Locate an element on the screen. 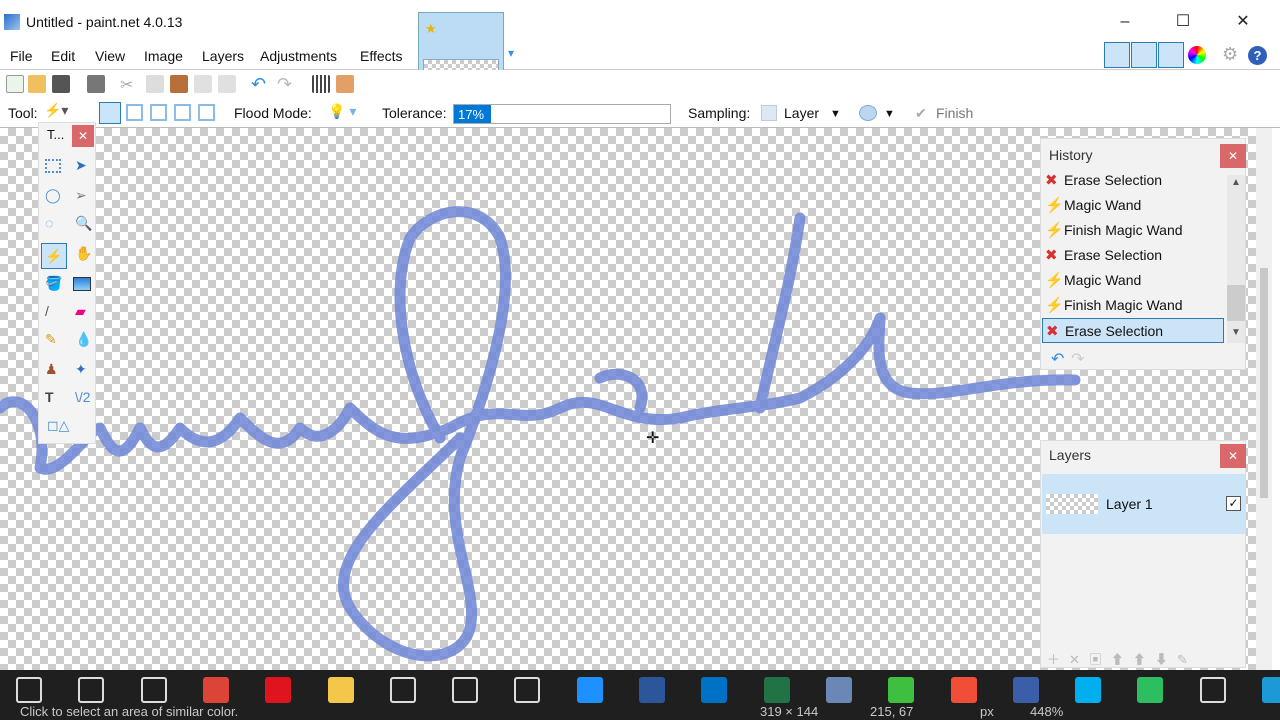  deselect-icon is located at coordinates (227, 84).